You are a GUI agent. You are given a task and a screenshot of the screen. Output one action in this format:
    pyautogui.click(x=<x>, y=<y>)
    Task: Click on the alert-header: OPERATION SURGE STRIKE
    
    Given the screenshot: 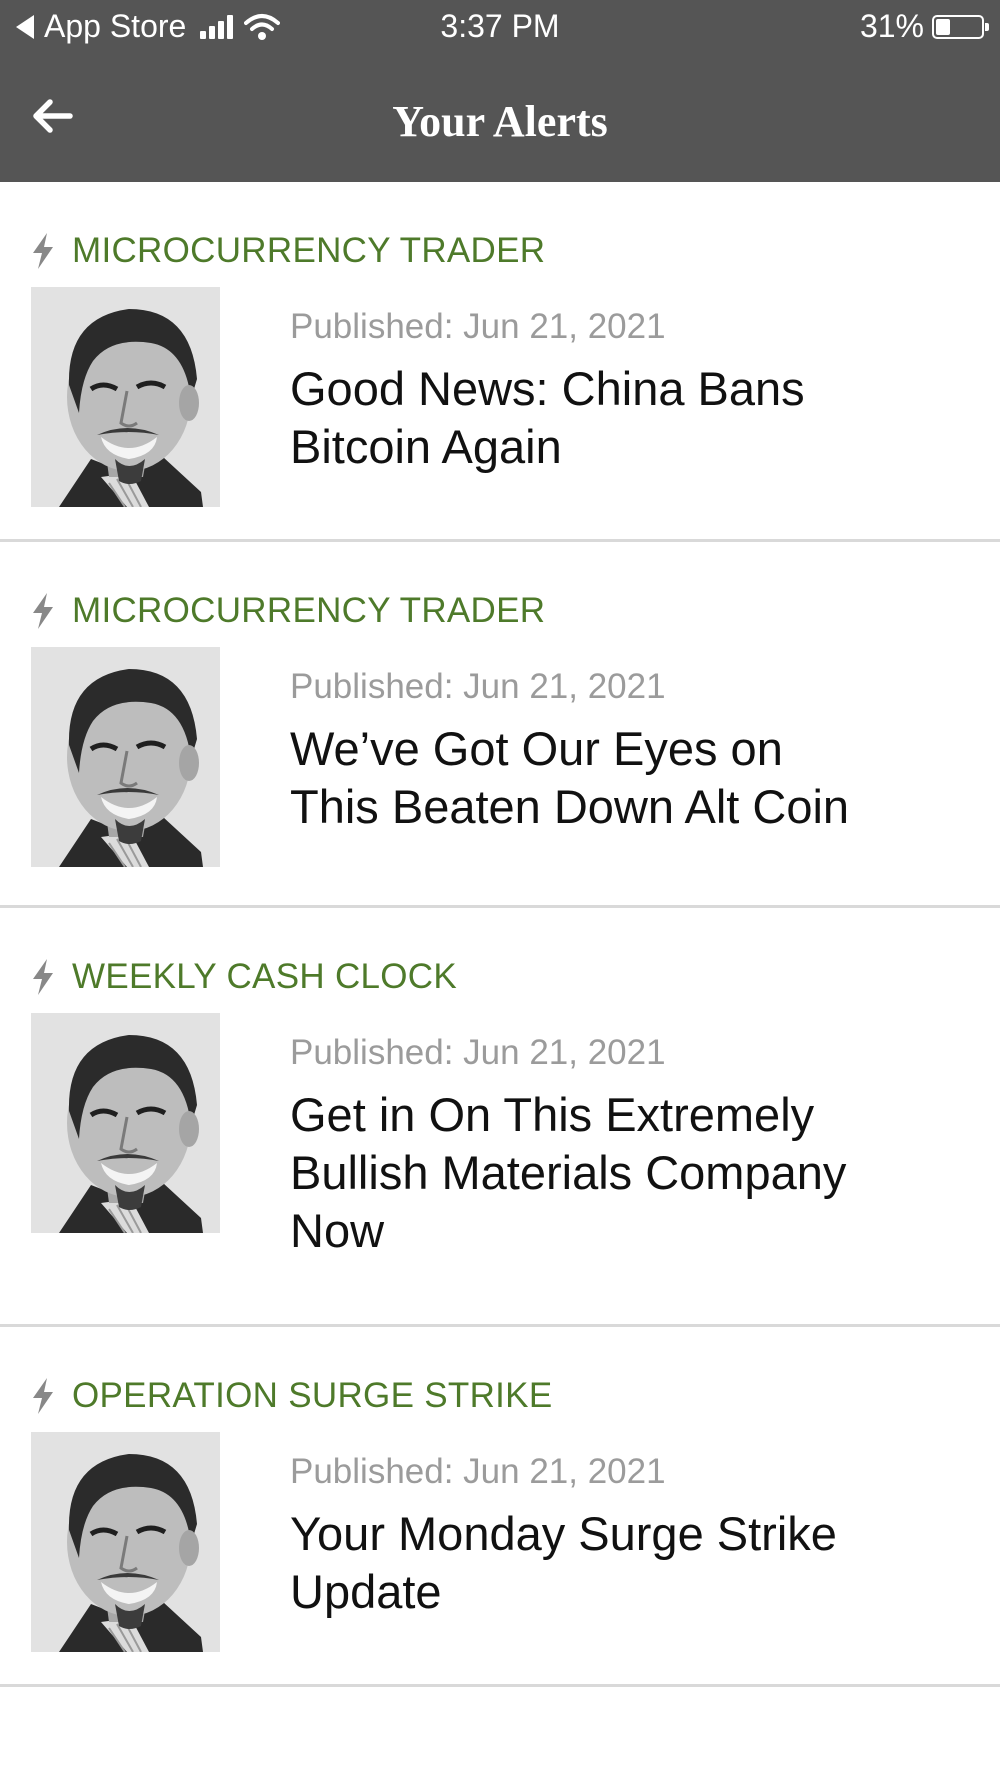 What is the action you would take?
    pyautogui.click(x=291, y=1396)
    